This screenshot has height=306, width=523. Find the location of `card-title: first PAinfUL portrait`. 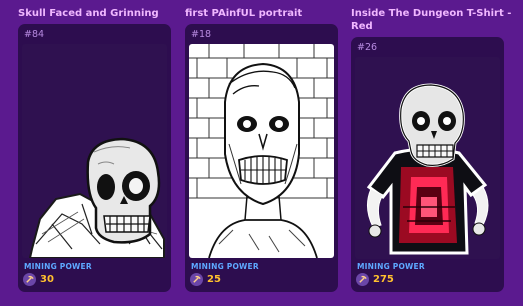

card-title: first PAinfUL portrait is located at coordinates (243, 13).